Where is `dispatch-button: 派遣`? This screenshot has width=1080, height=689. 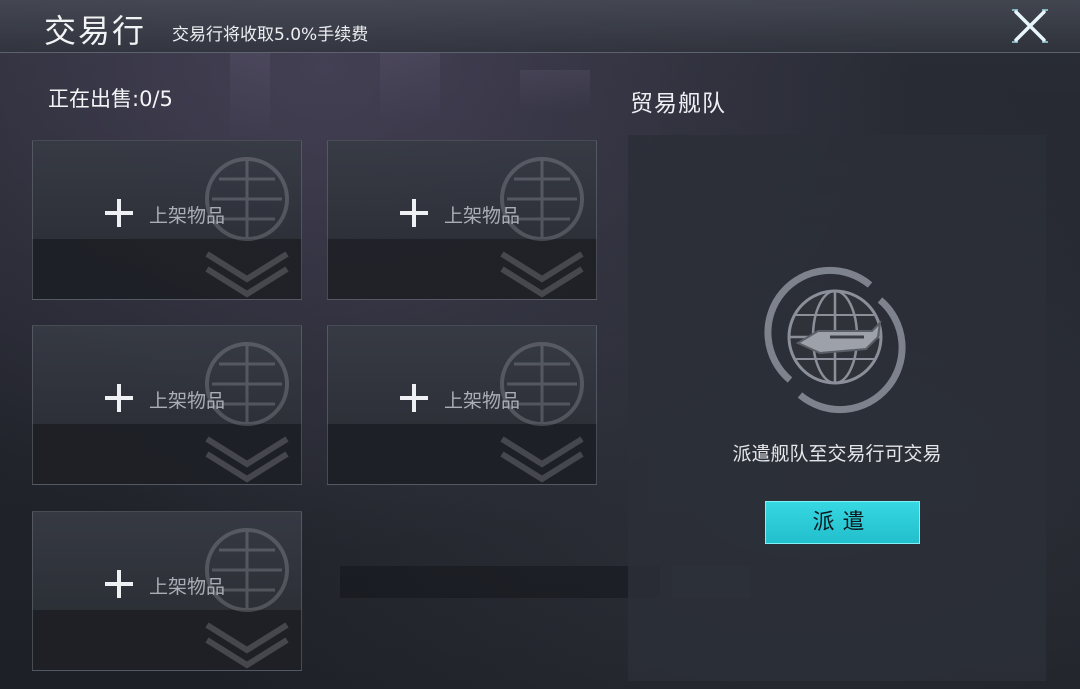
dispatch-button: 派遣 is located at coordinates (842, 522).